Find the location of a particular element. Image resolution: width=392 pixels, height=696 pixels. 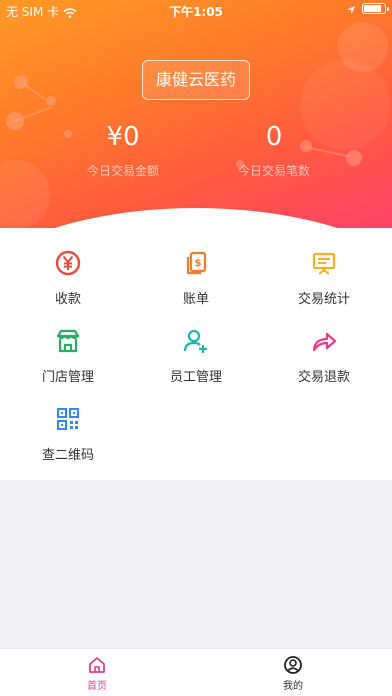

store-icon is located at coordinates (68, 341).